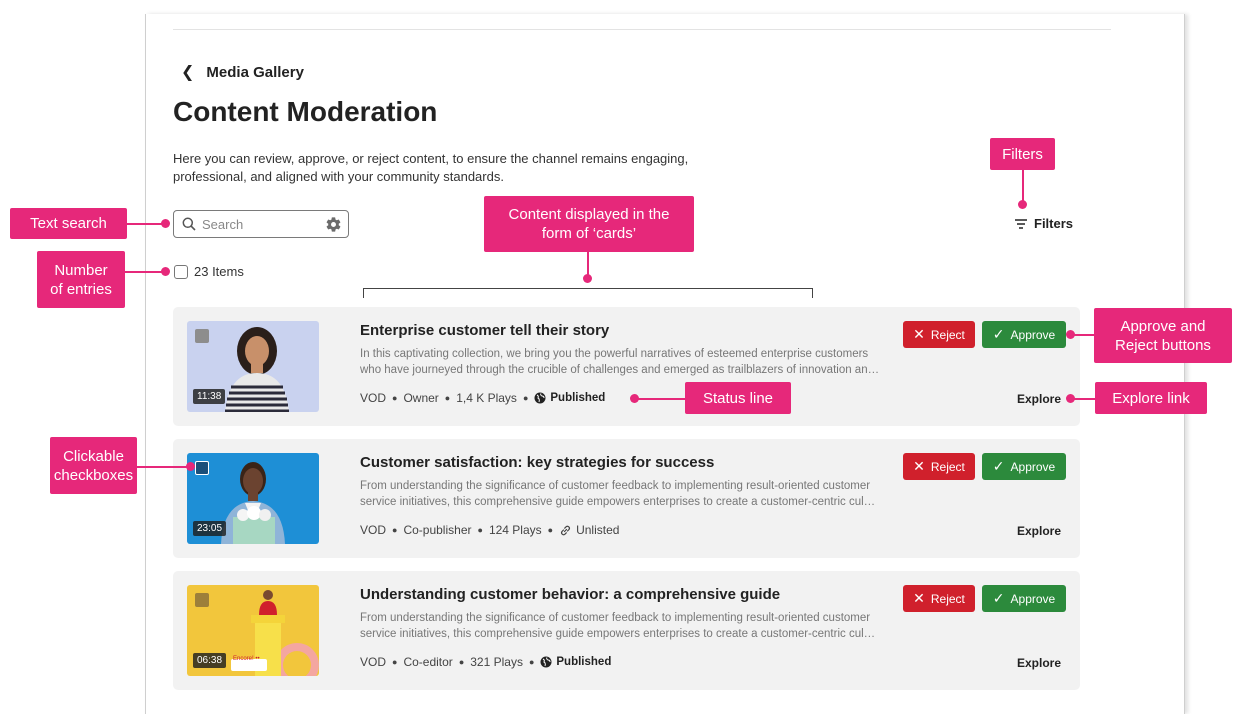  Describe the element at coordinates (486, 398) in the screenshot. I see `plays-count: 1,4 K Plays` at that location.